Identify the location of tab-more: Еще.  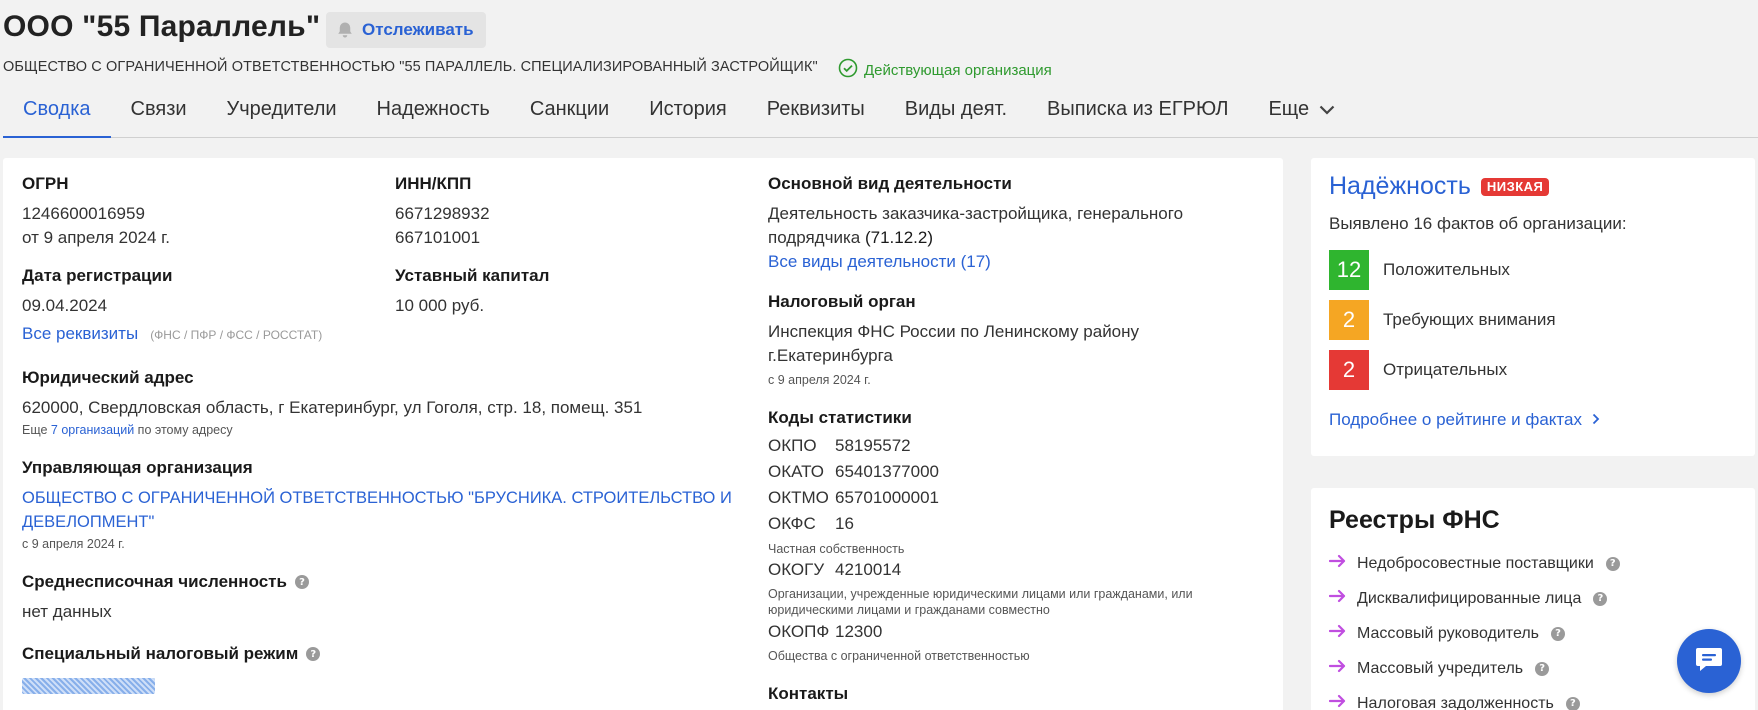
(1301, 116).